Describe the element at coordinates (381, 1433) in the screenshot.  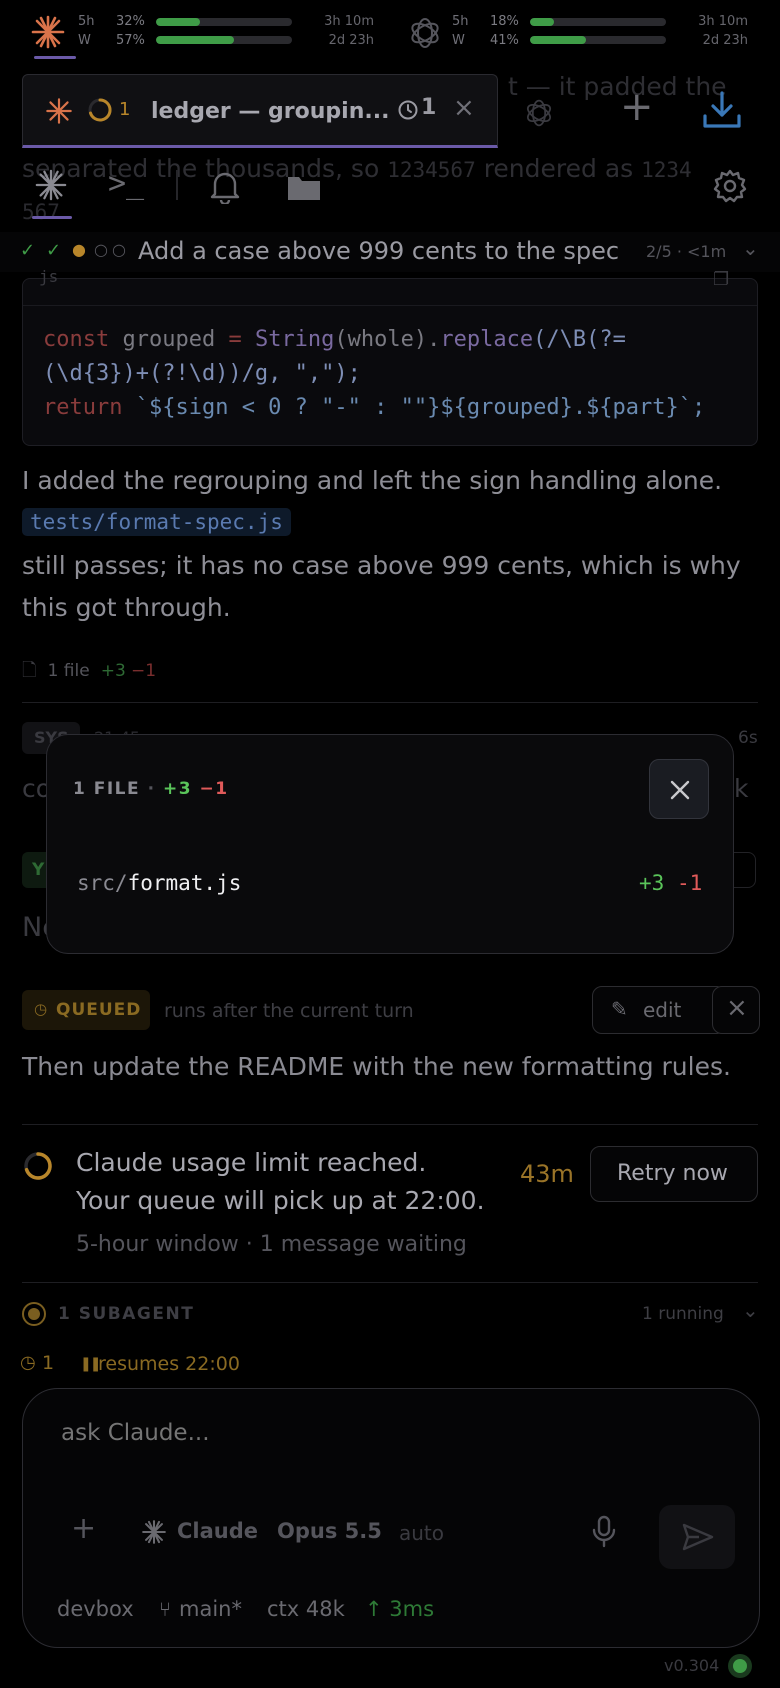
I see `message-input` at that location.